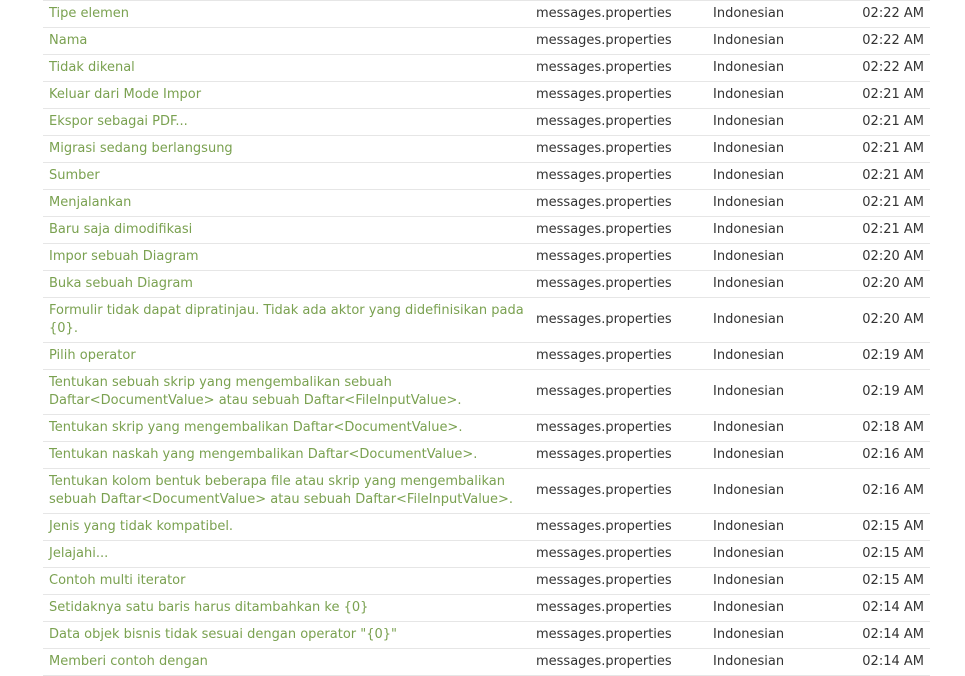  Describe the element at coordinates (121, 283) in the screenshot. I see `string-title-link: Buka sebuah Diagram` at that location.